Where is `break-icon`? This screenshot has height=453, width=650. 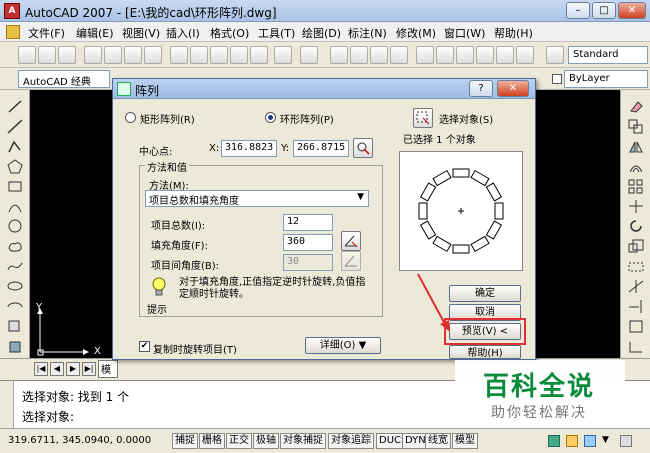
break-icon is located at coordinates (636, 326).